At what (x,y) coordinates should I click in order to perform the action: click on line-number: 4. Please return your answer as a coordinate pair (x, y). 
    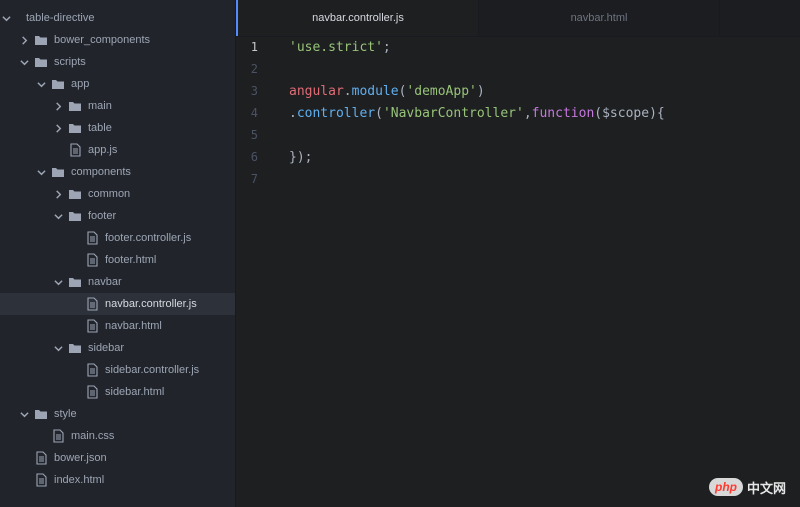
    Looking at the image, I should click on (254, 113).